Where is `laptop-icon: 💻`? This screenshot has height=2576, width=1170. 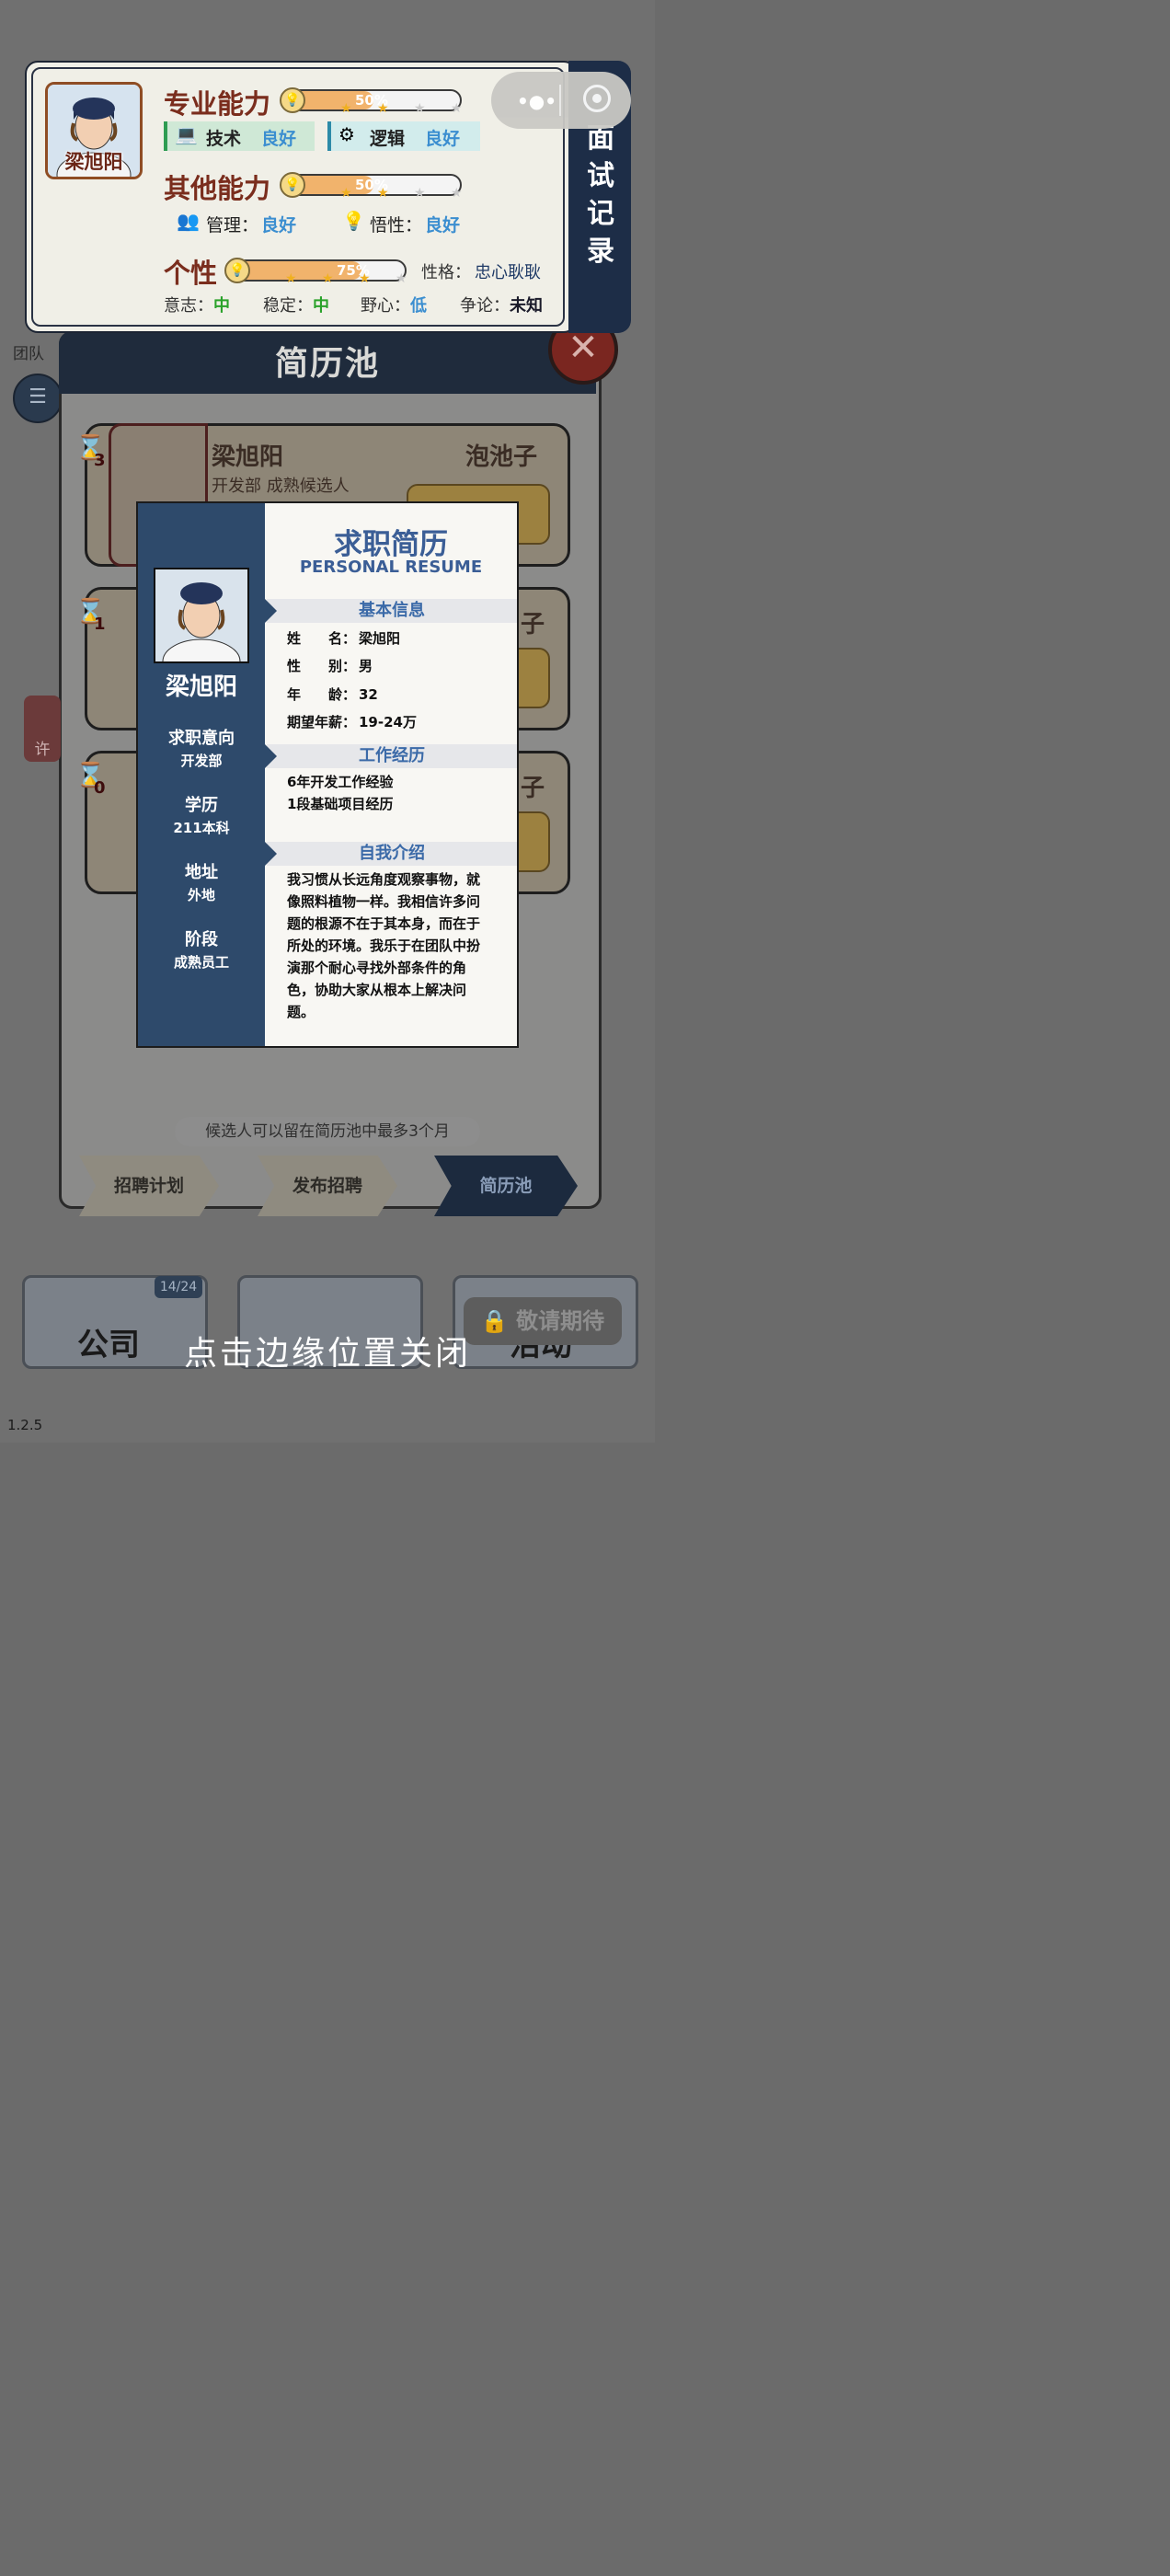 laptop-icon: 💻 is located at coordinates (186, 134).